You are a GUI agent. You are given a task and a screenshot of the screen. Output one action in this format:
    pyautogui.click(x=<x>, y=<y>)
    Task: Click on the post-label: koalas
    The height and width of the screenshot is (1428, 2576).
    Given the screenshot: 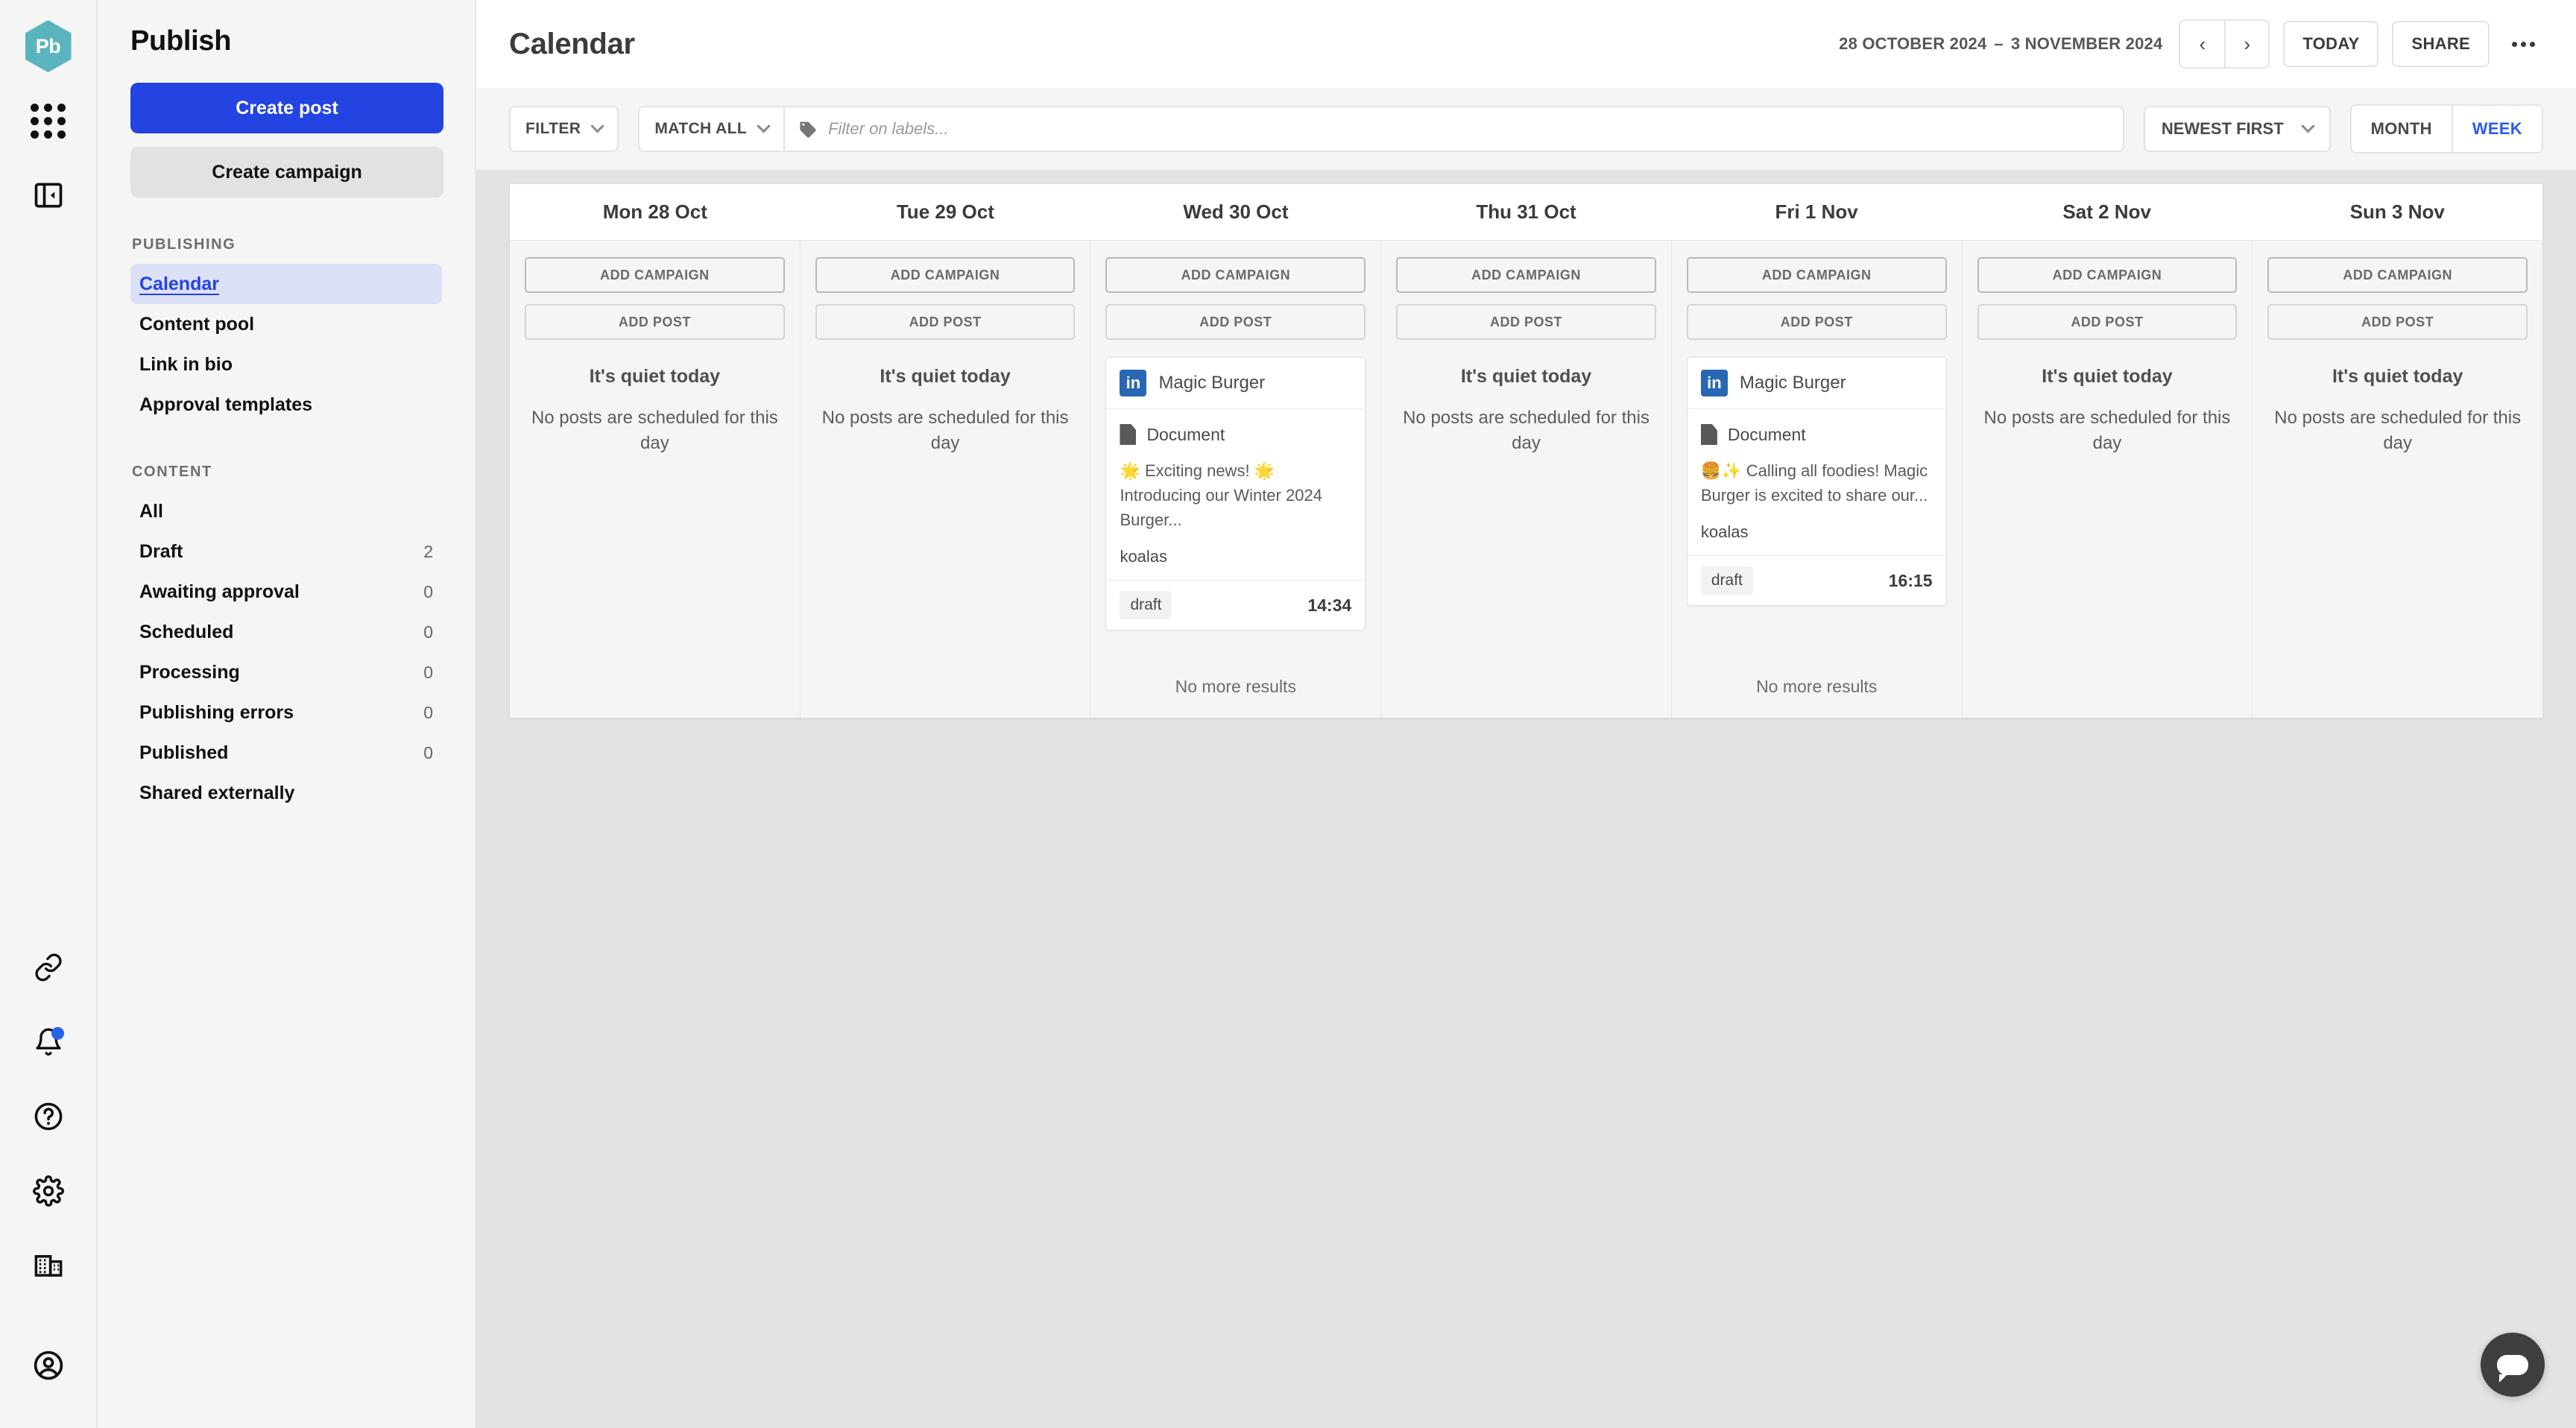 What is the action you would take?
    pyautogui.click(x=1725, y=531)
    